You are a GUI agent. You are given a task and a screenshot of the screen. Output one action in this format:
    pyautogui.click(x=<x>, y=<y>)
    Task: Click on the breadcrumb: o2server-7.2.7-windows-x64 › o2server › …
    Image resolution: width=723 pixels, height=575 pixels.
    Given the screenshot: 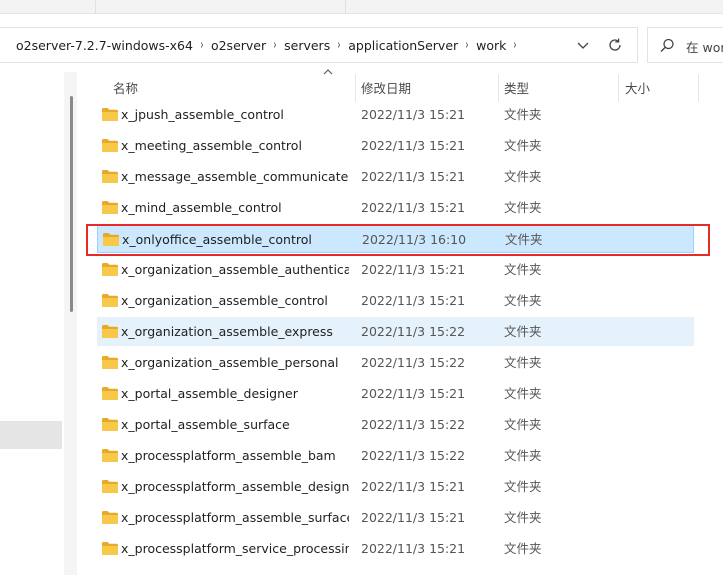 What is the action you would take?
    pyautogui.click(x=270, y=45)
    